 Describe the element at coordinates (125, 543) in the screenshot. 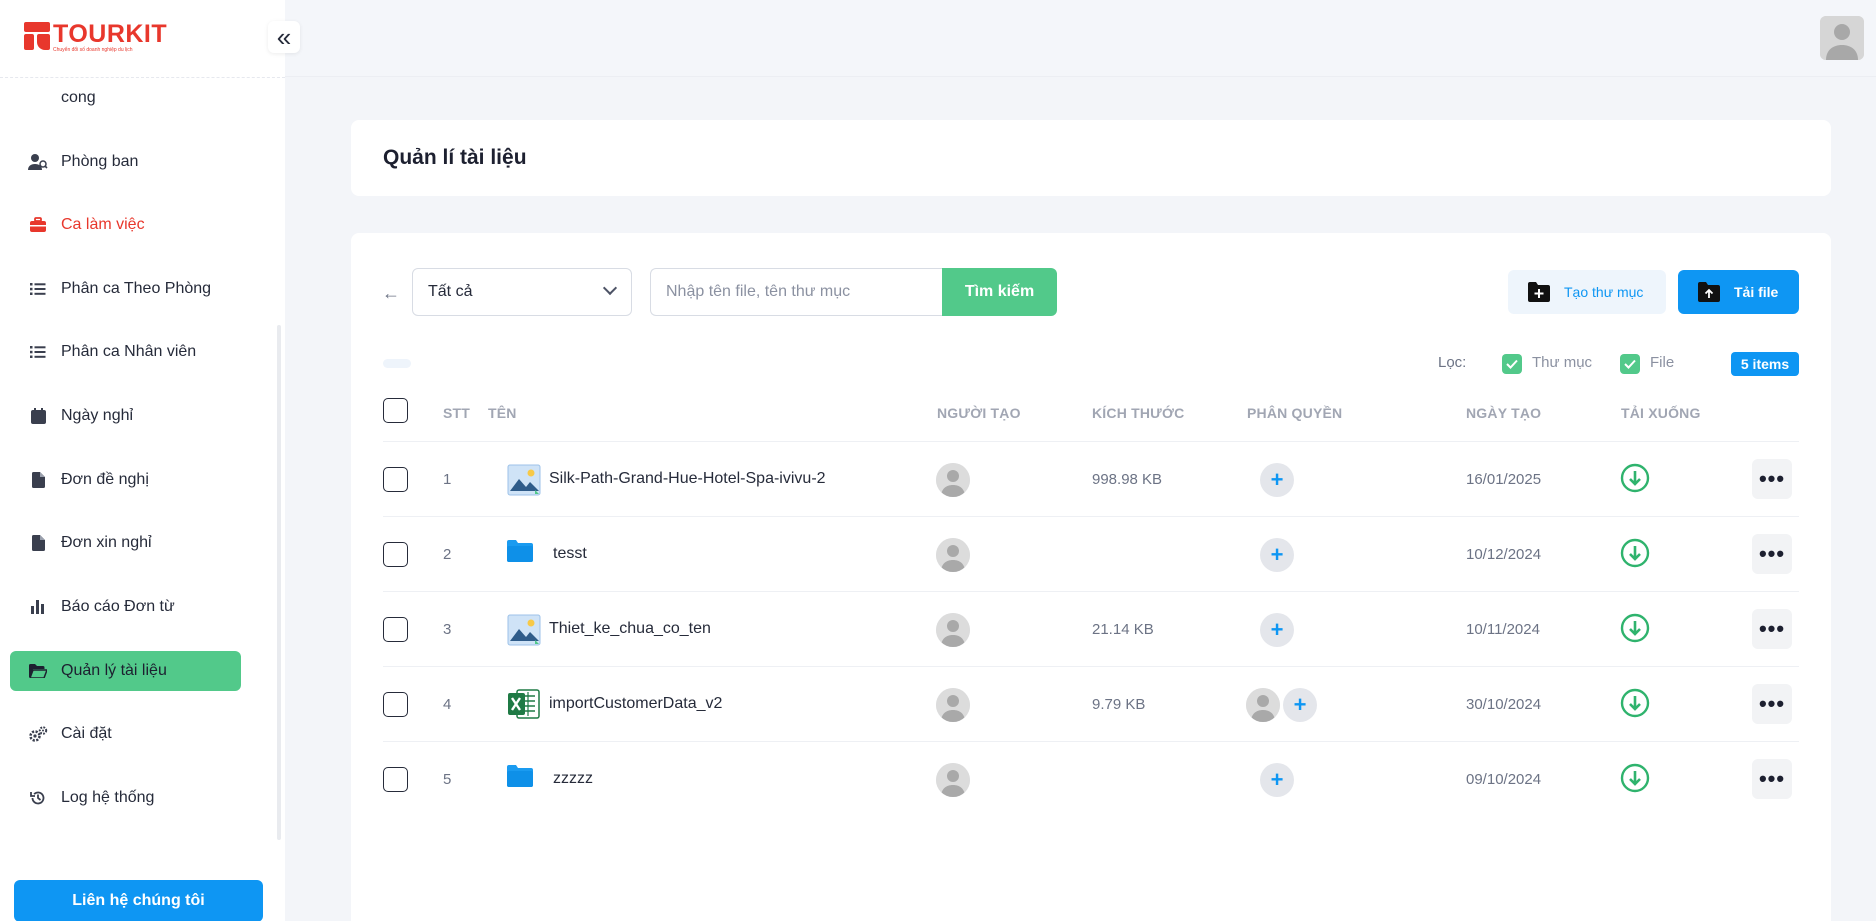

I see `sidebar-item-don-xin-nghi: Đơn xin nghỉ` at that location.